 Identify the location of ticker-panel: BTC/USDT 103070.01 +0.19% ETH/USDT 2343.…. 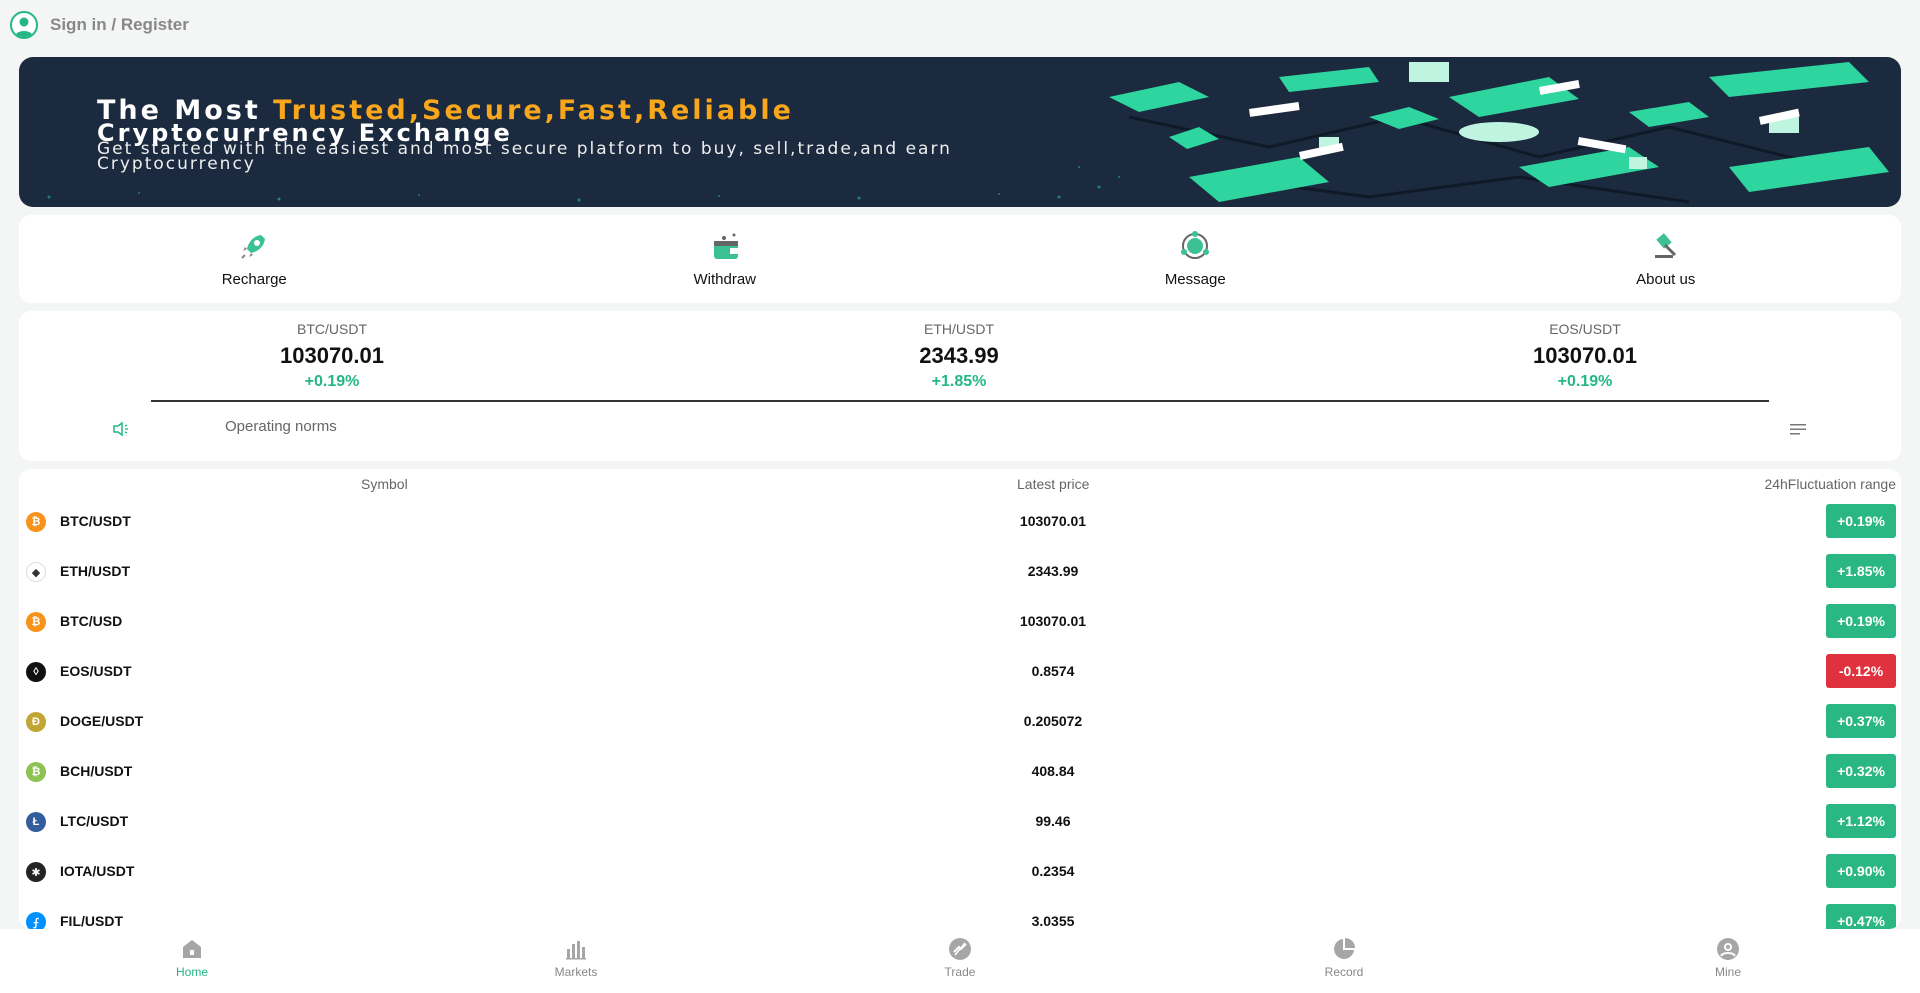
(960, 386).